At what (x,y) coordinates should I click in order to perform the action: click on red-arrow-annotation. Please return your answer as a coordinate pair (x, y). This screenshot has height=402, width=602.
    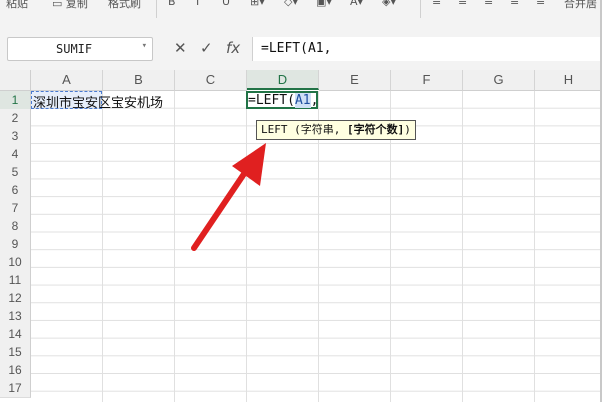
    Looking at the image, I should click on (228, 197).